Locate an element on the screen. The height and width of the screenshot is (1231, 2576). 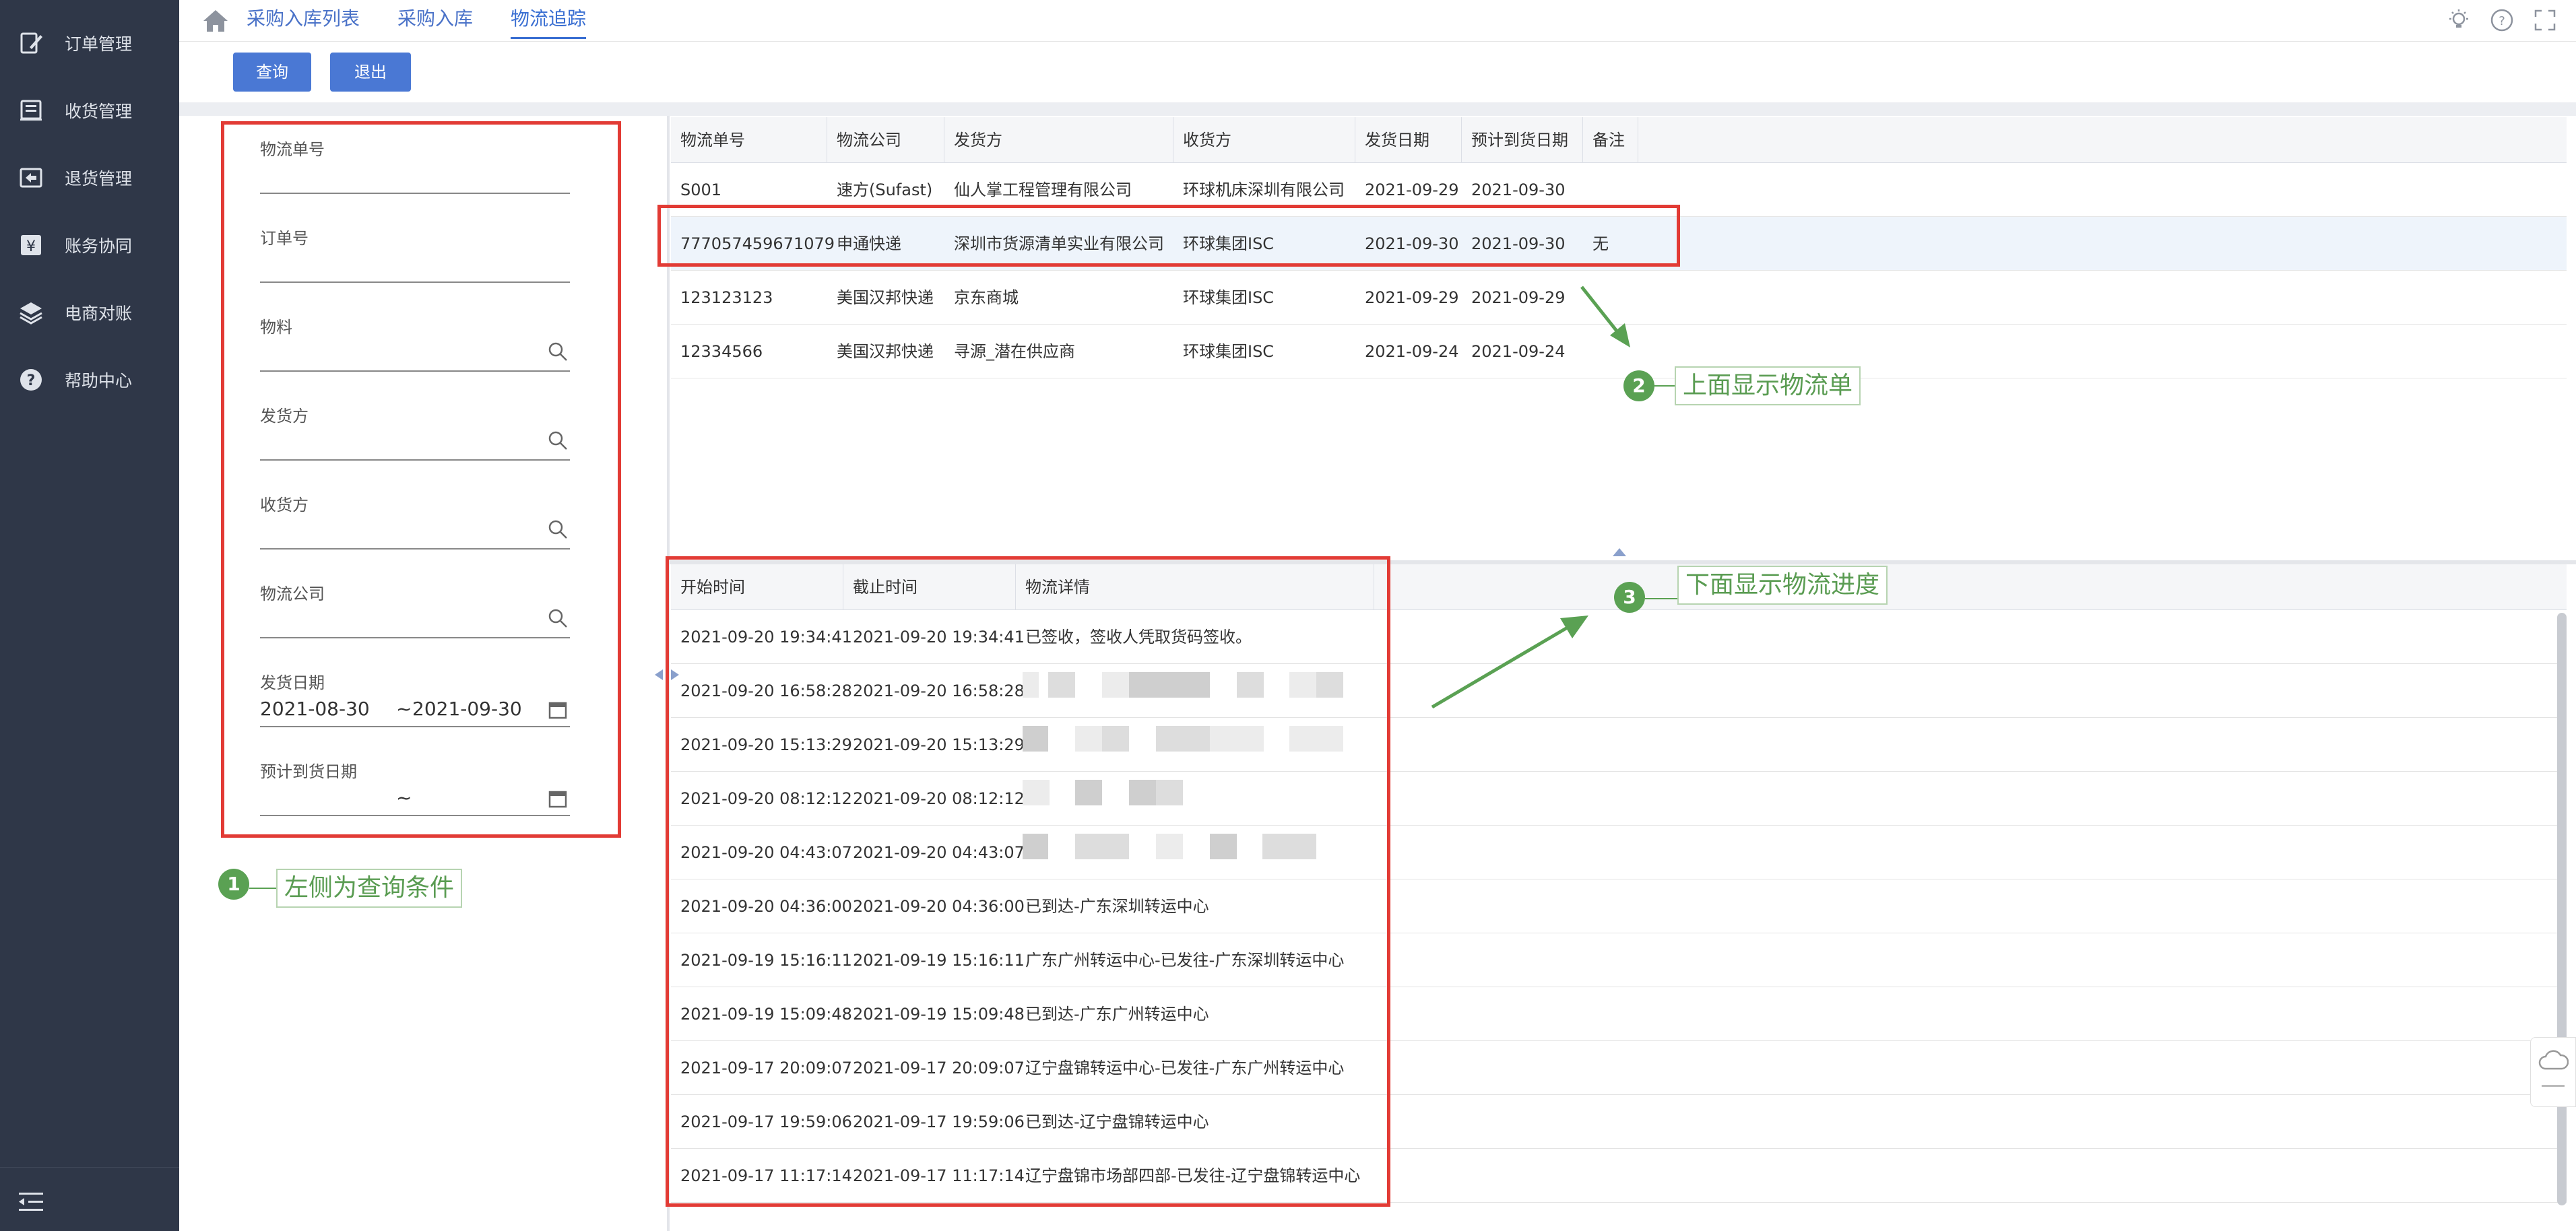
toolbar is located at coordinates (1378, 72).